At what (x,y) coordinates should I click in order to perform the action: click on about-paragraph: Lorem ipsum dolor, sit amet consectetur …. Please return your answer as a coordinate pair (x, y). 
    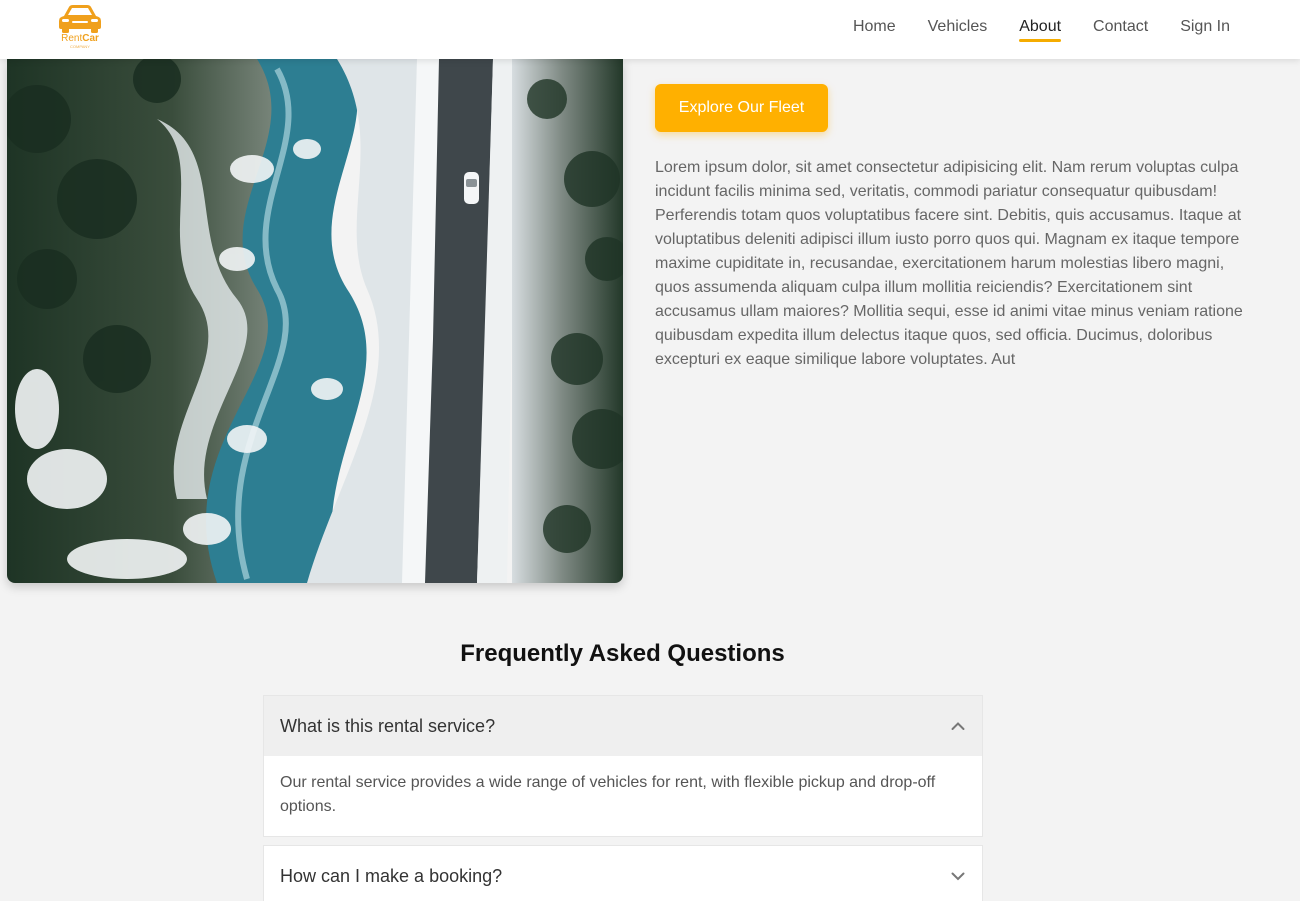
    Looking at the image, I should click on (949, 263).